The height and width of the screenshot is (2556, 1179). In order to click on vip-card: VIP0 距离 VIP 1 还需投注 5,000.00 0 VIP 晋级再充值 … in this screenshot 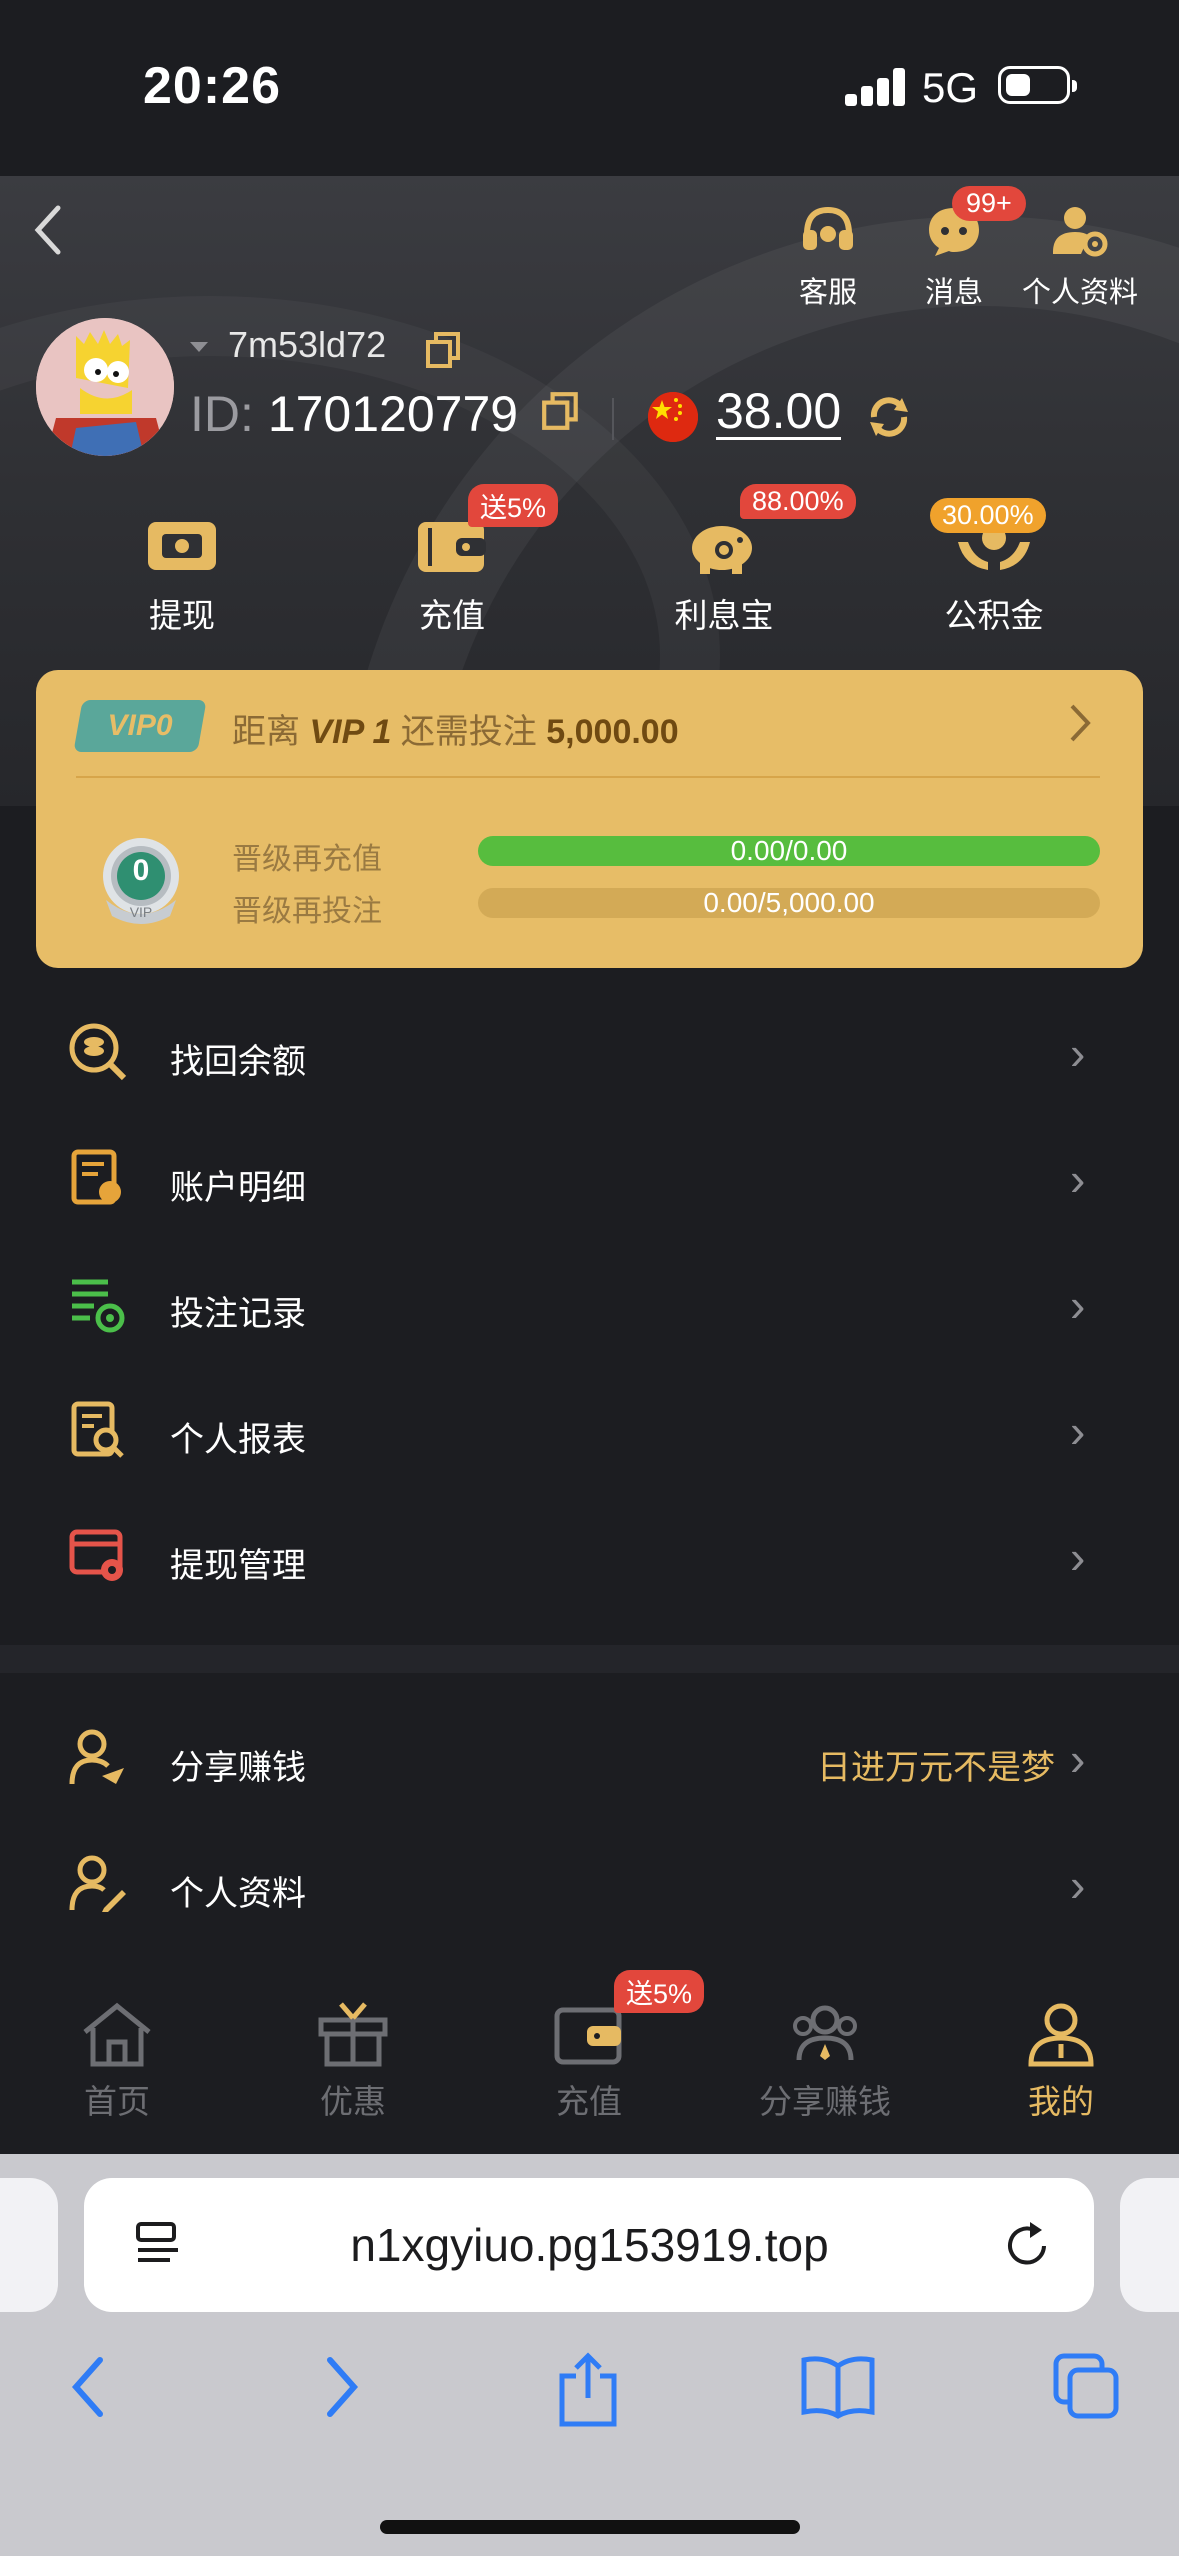, I will do `click(589, 819)`.